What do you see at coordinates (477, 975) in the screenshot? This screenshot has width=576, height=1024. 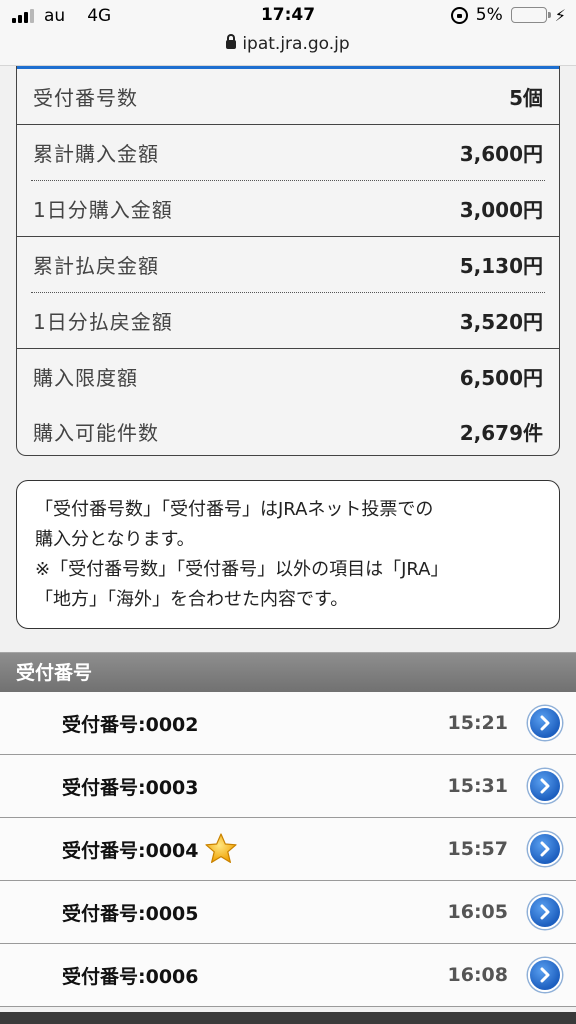 I see `reception-time: 16:08` at bounding box center [477, 975].